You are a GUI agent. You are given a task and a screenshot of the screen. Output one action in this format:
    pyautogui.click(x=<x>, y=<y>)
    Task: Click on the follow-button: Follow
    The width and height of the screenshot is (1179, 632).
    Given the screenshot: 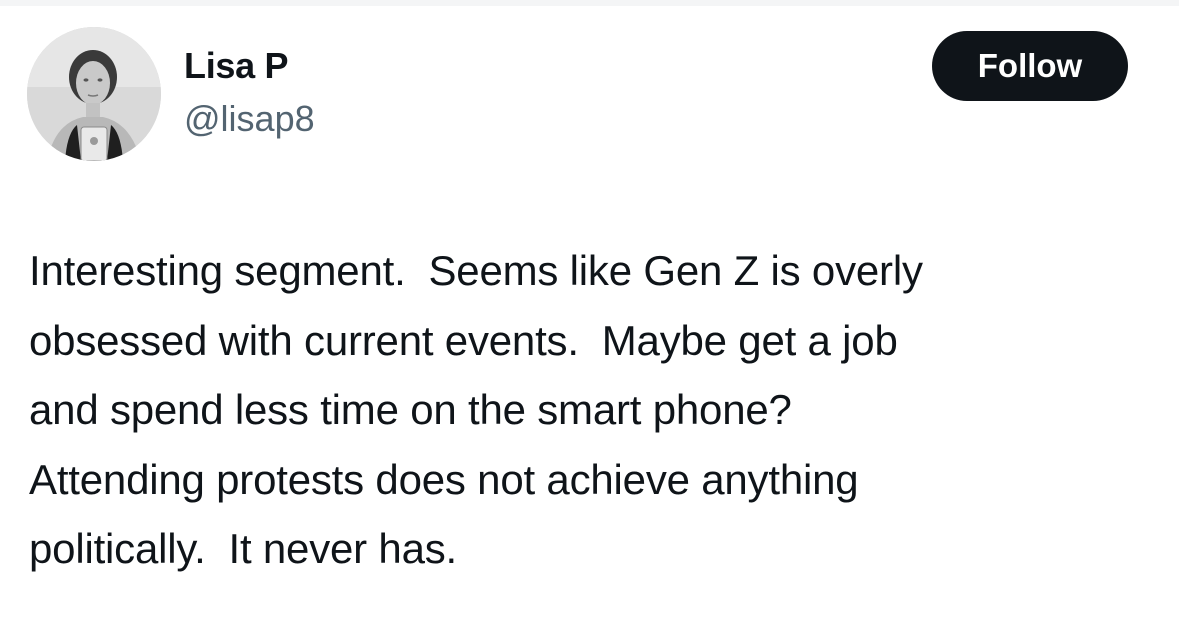 What is the action you would take?
    pyautogui.click(x=1030, y=66)
    